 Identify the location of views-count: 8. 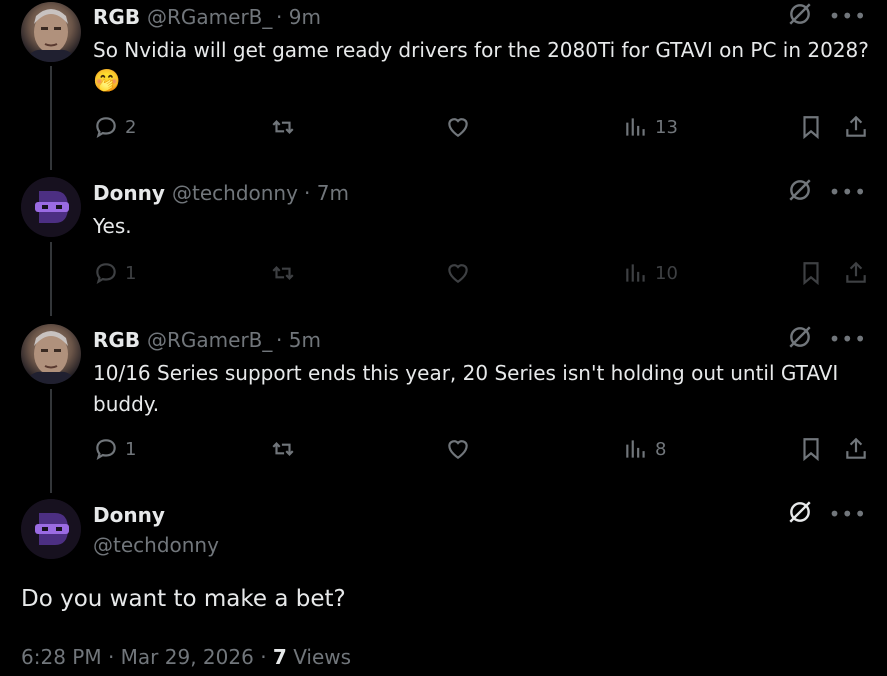
(661, 449).